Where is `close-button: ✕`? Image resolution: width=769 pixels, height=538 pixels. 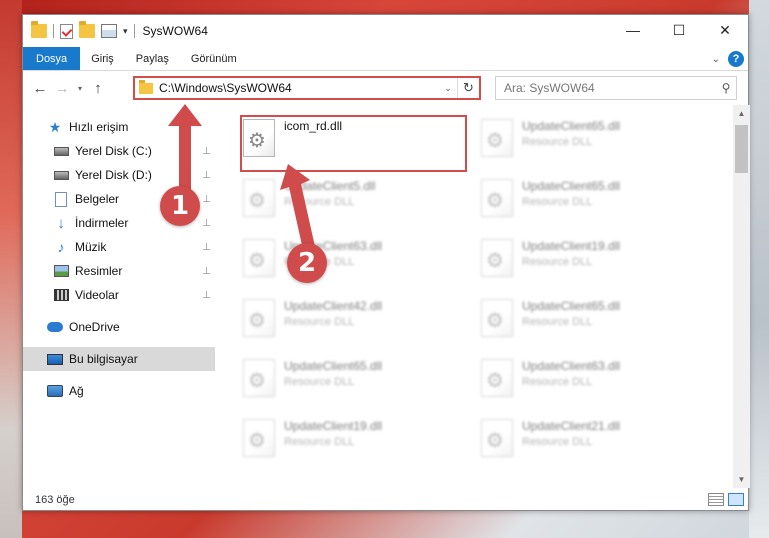 close-button: ✕ is located at coordinates (725, 30).